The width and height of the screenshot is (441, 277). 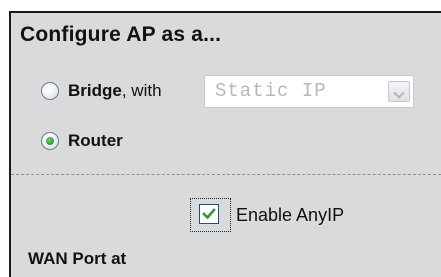 I want to click on ip-mode-select: Static IP, so click(x=309, y=91).